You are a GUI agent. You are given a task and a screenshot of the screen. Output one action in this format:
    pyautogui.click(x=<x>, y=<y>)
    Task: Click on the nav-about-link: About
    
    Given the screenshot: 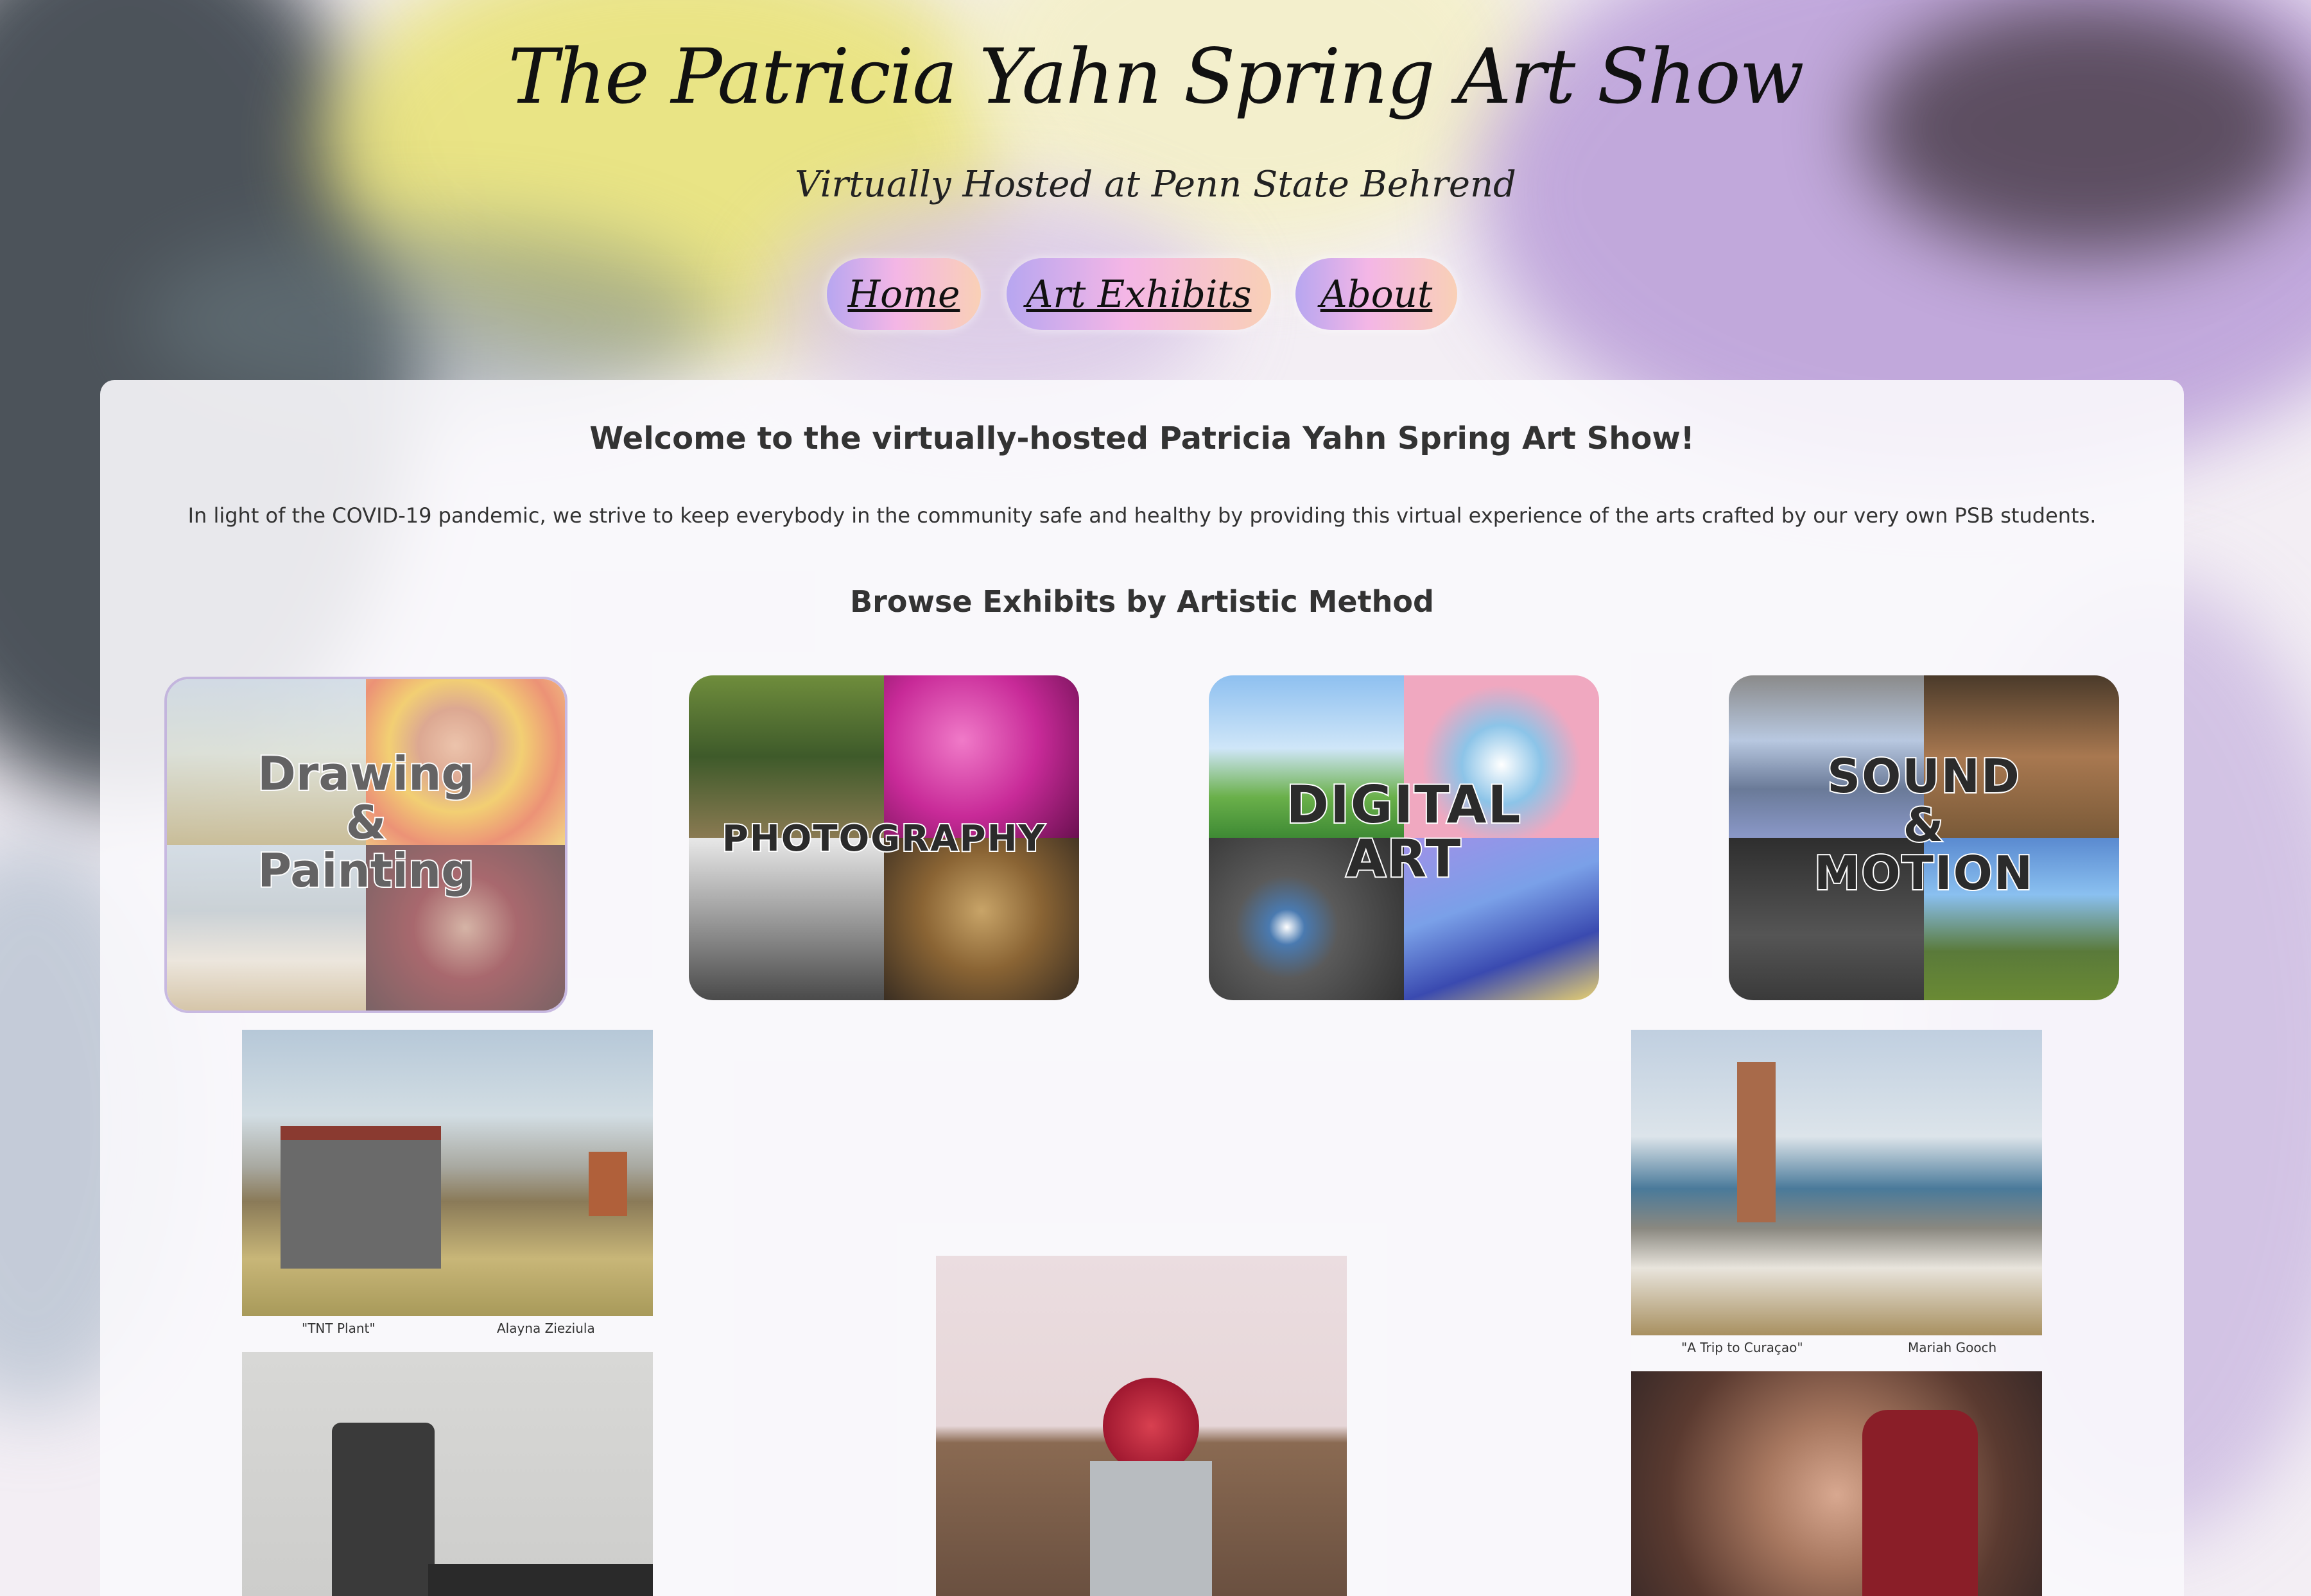 What is the action you would take?
    pyautogui.click(x=1376, y=294)
    